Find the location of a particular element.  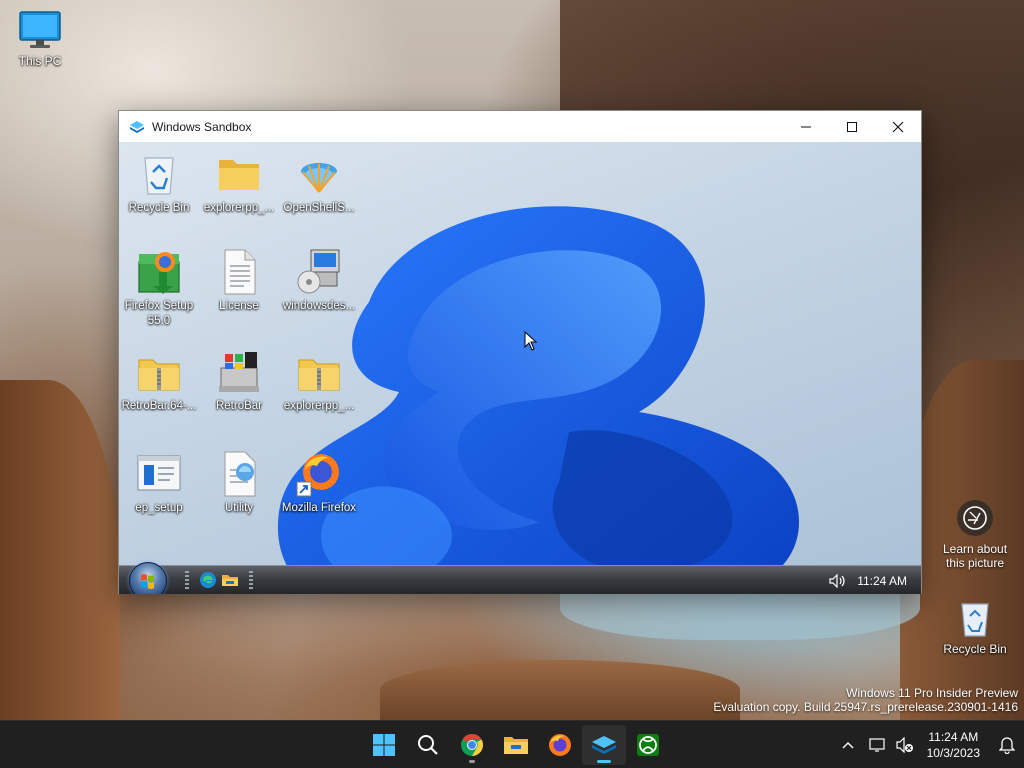

sandbox-icon-label: Utility is located at coordinates (239, 508).